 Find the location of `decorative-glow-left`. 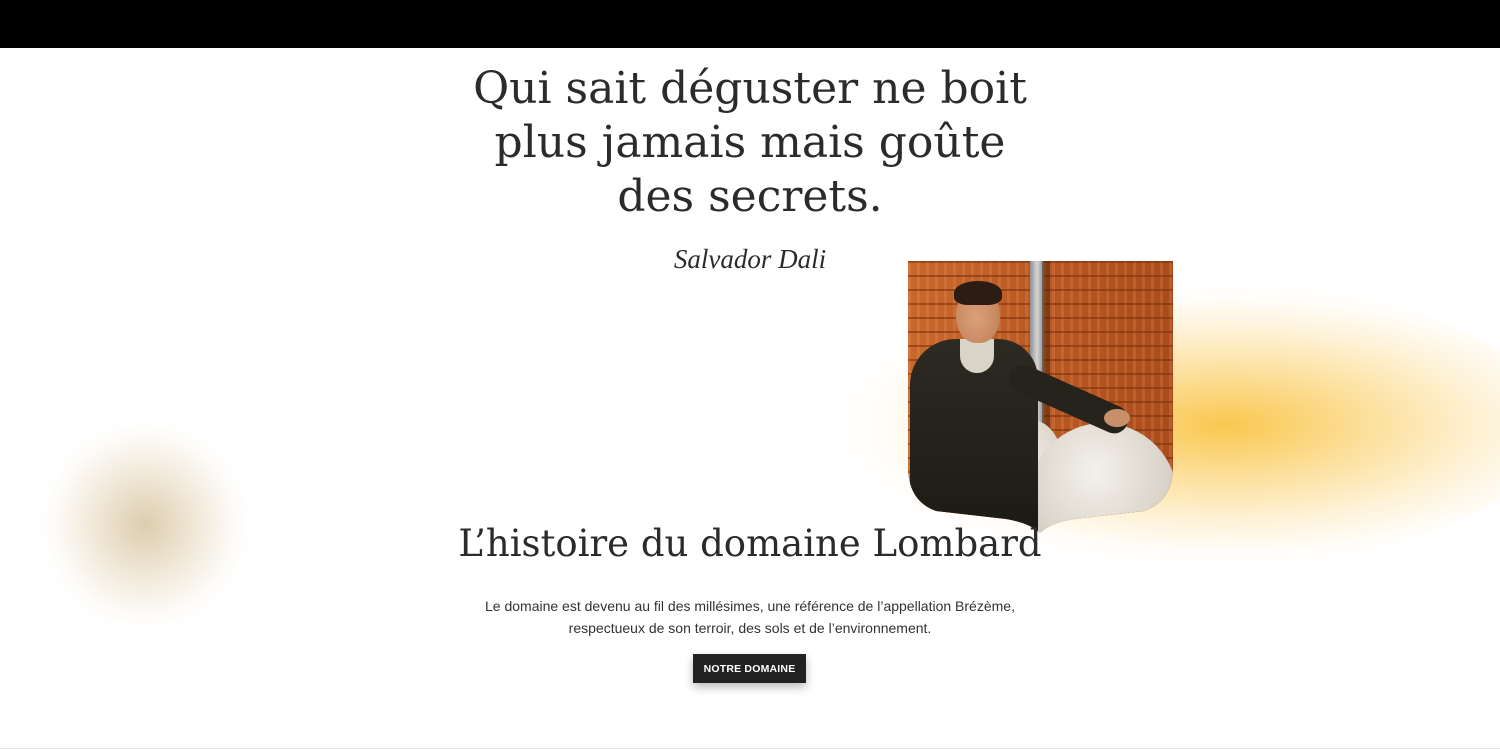

decorative-glow-left is located at coordinates (145, 525).